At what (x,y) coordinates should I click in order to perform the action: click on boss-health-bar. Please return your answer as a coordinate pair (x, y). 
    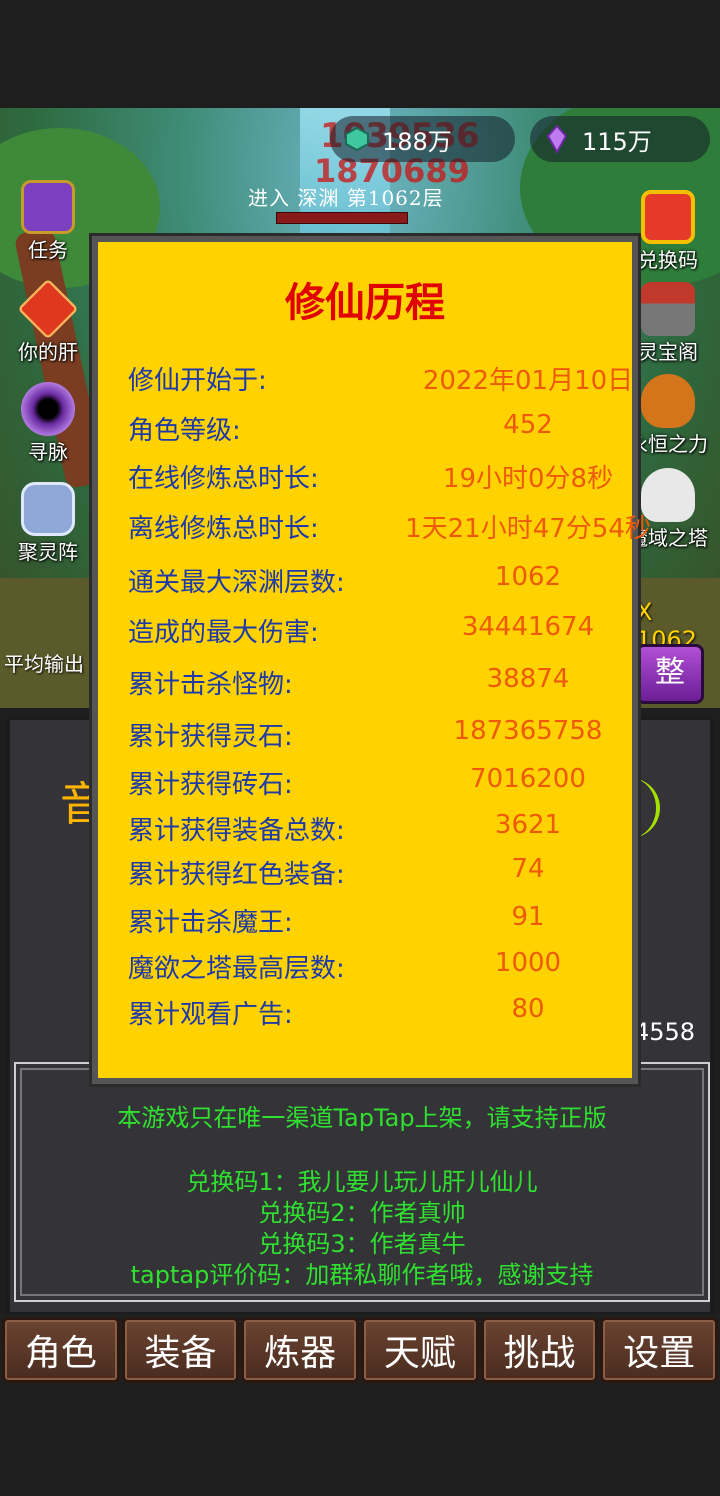
    Looking at the image, I should click on (342, 218).